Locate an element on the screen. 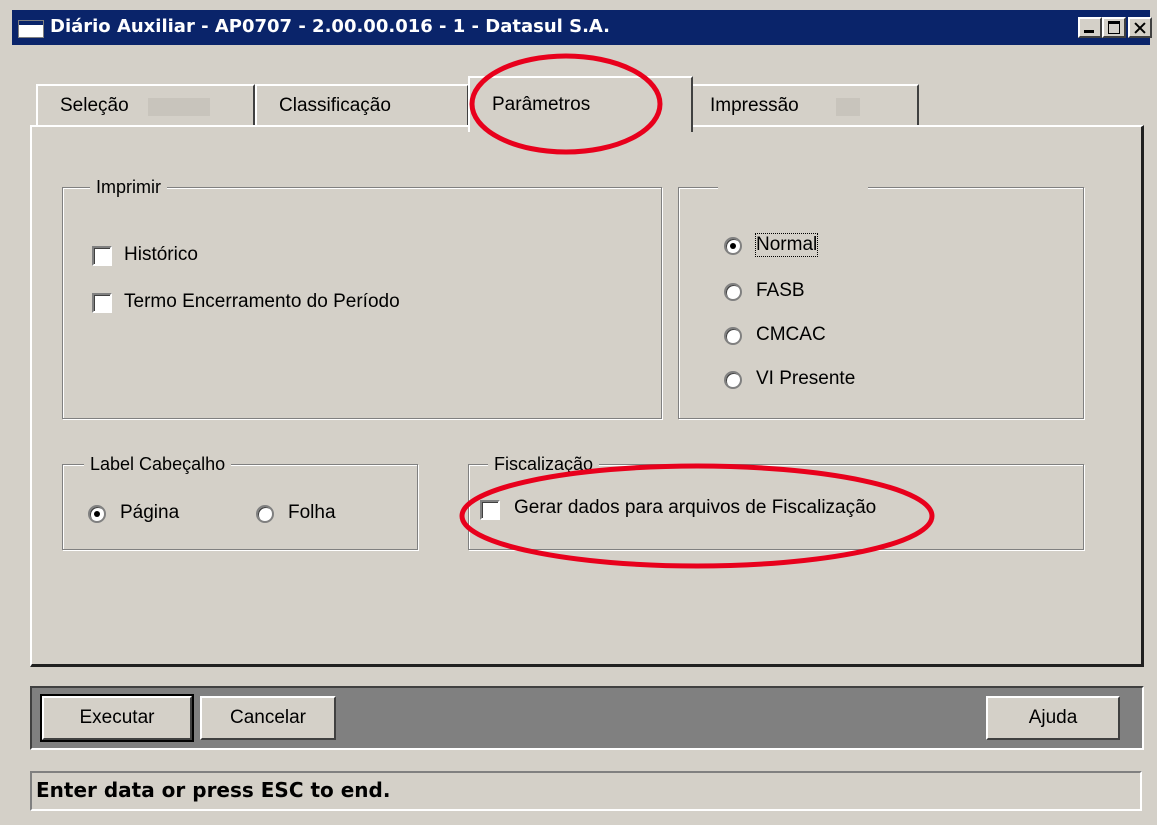 This screenshot has width=1157, height=825. termo-encerramento-checkbox is located at coordinates (102, 303).